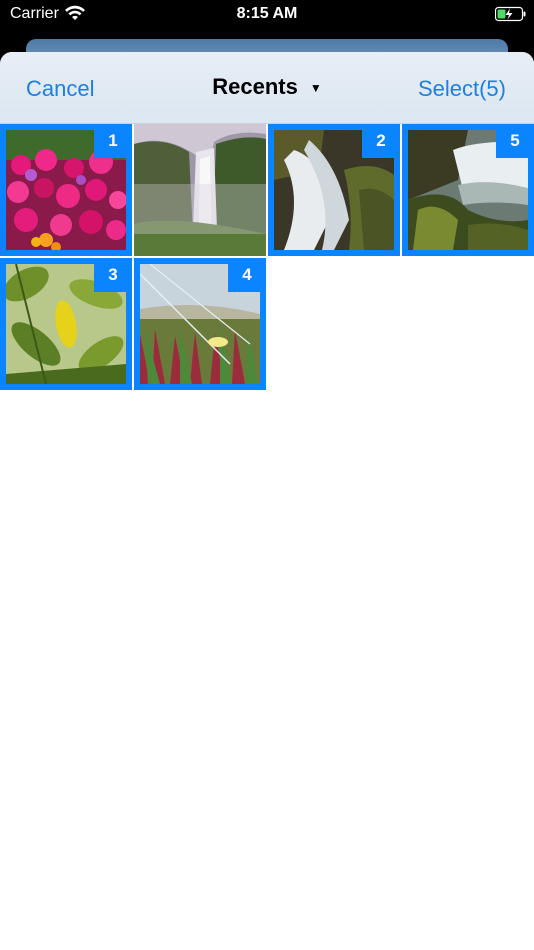  I want to click on photo-cell: 3, so click(66, 324).